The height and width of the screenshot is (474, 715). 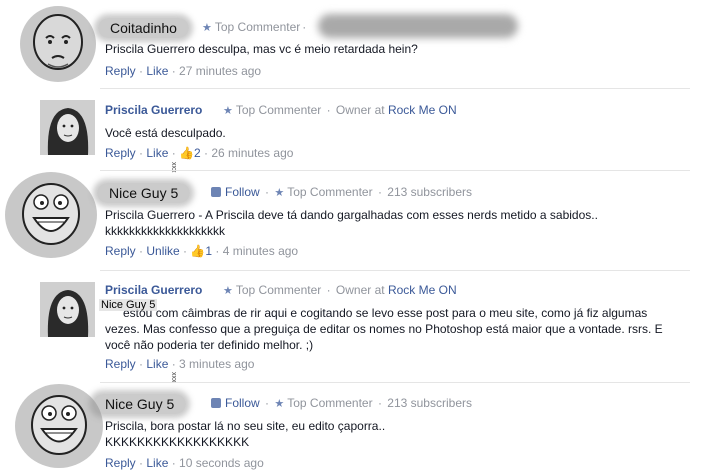 I want to click on timestamp: 4 minutes ago, so click(x=260, y=251).